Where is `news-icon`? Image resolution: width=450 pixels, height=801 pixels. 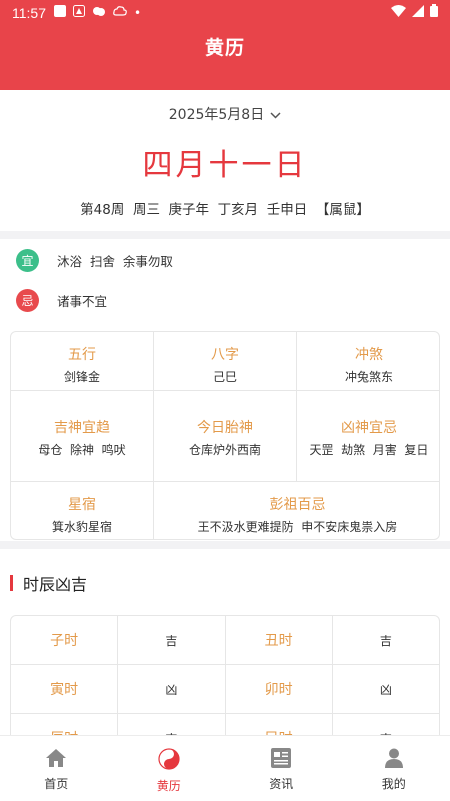
news-icon is located at coordinates (281, 760).